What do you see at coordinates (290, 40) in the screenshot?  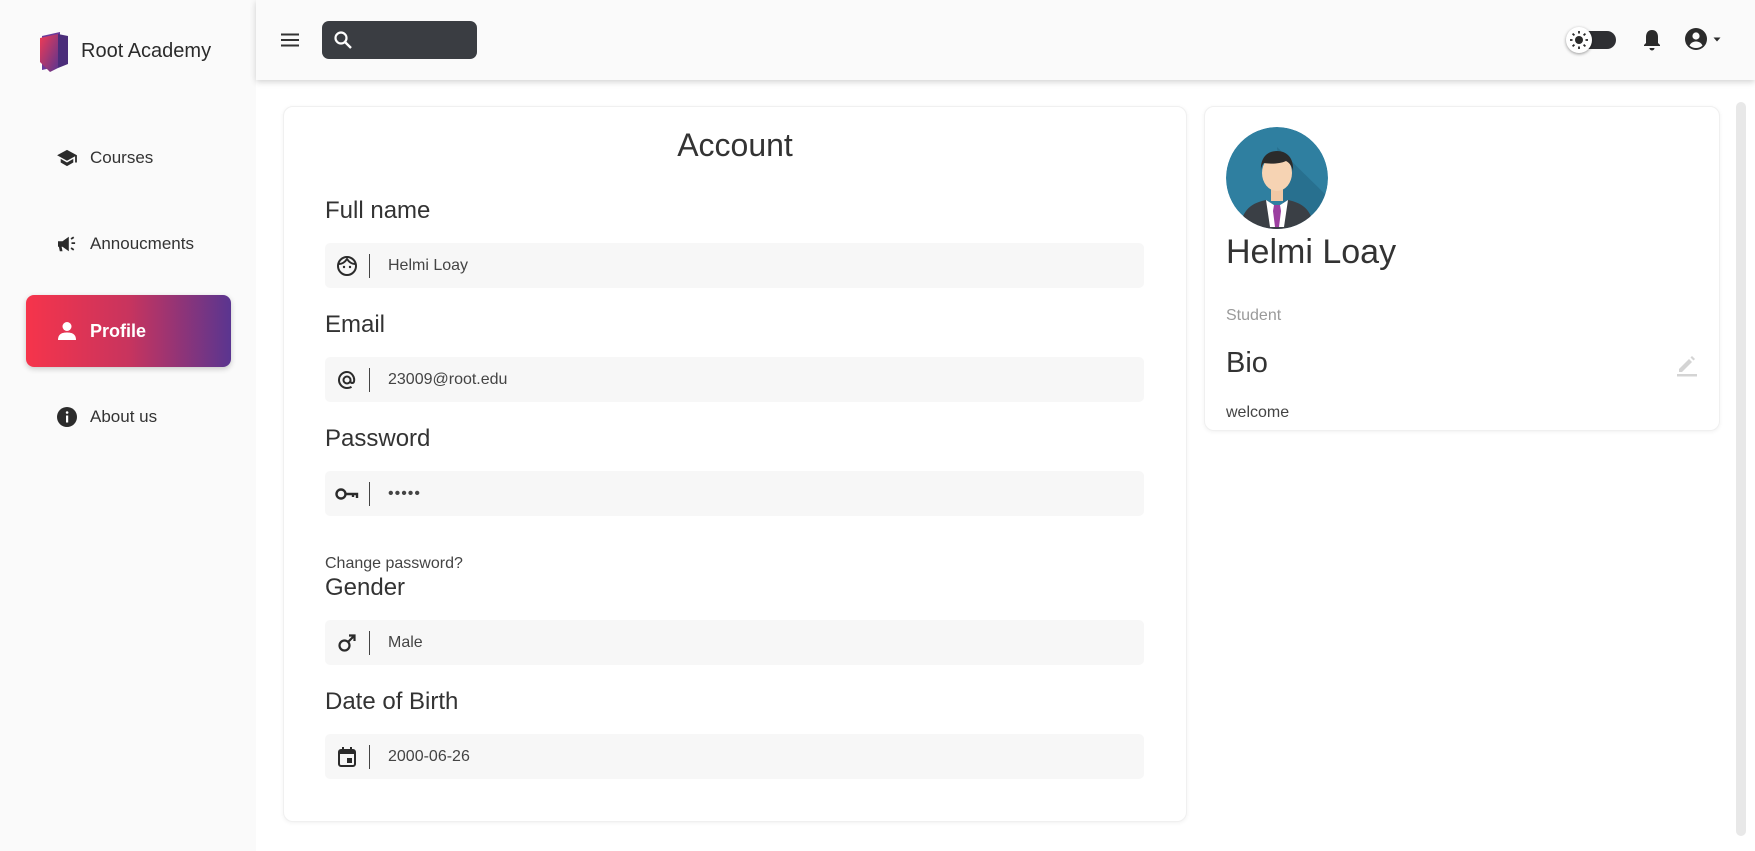 I see `hamburger-menu-icon` at bounding box center [290, 40].